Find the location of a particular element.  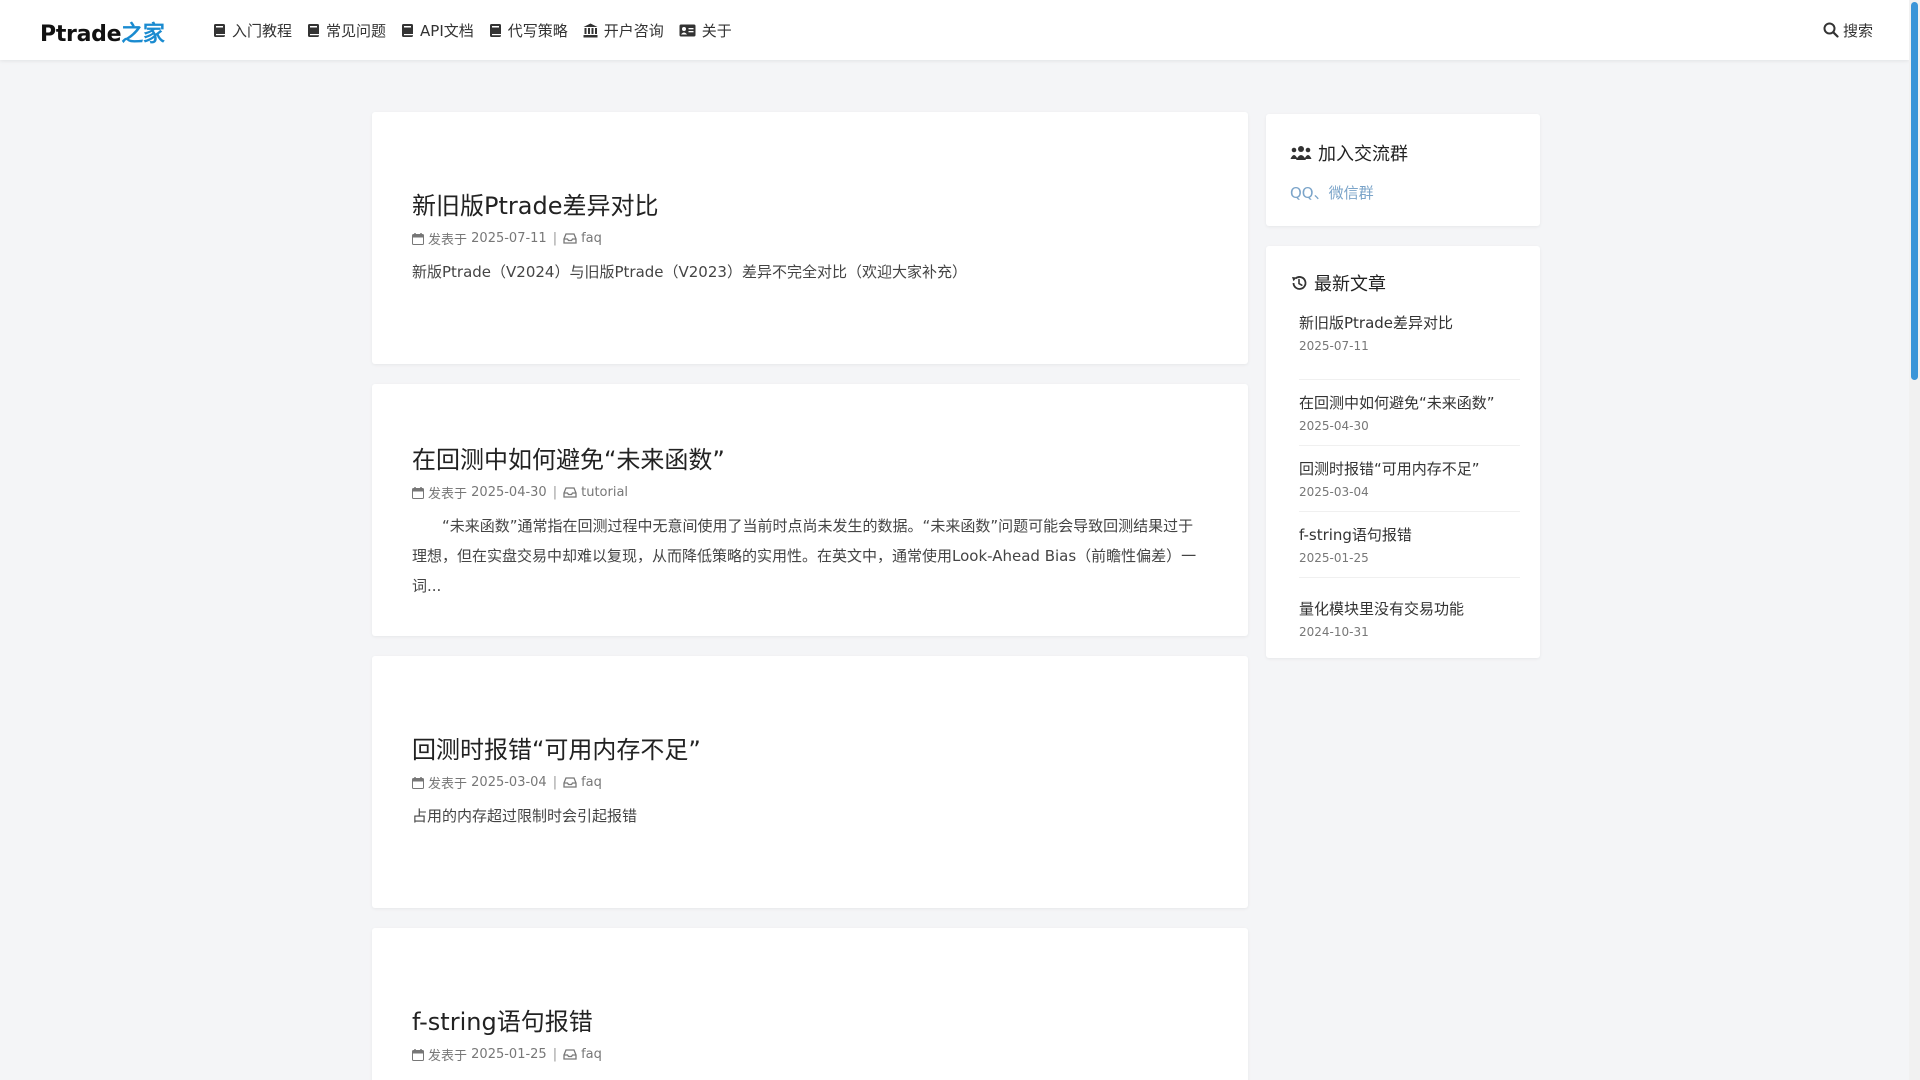

main-nav: 入门教程 常见问题 API文档 代写策略 开户咨询 关于 is located at coordinates (480, 30).